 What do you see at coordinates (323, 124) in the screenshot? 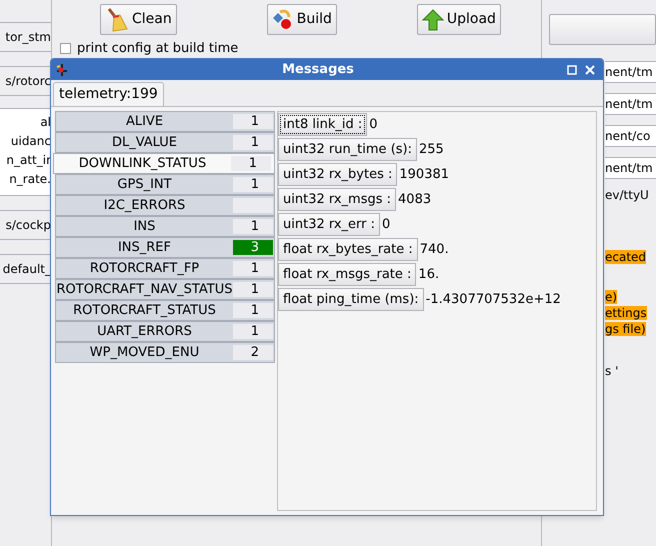
I see `field-button: int8 link_id :` at bounding box center [323, 124].